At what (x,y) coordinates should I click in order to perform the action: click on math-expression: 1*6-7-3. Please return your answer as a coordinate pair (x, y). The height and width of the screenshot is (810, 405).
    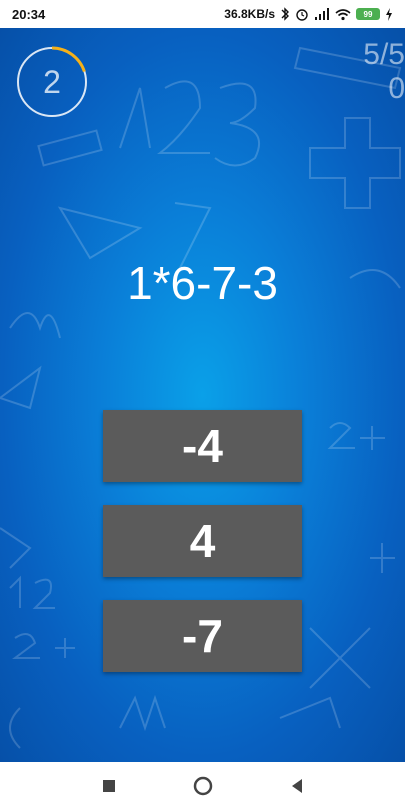
    Looking at the image, I should click on (202, 283).